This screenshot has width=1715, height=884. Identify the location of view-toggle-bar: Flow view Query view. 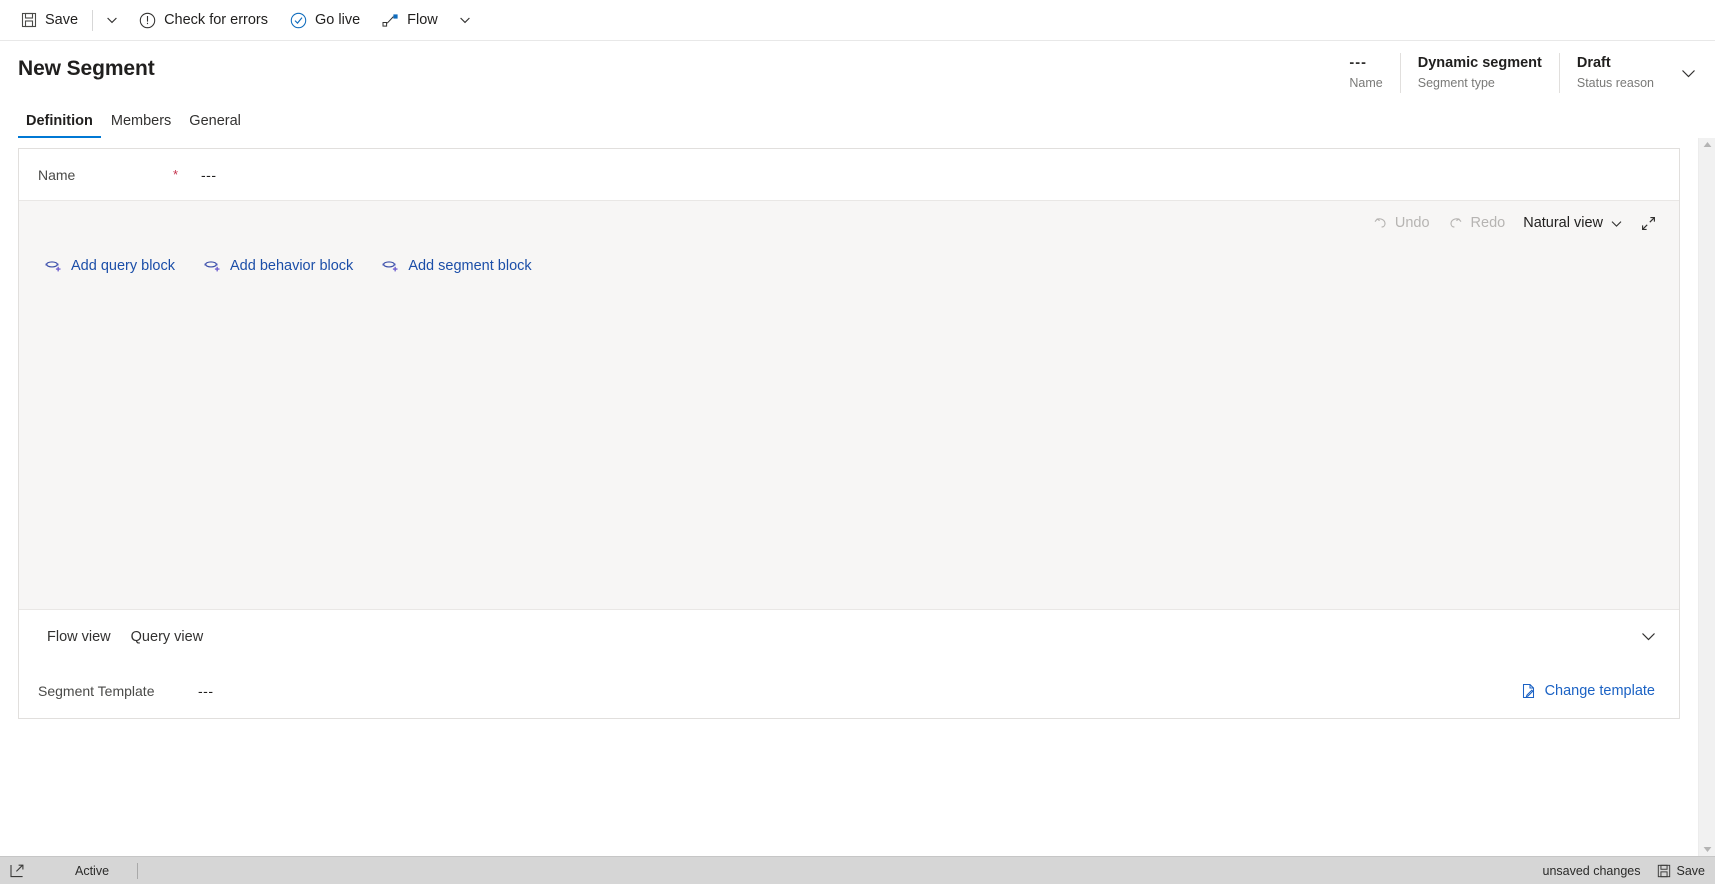
(849, 636).